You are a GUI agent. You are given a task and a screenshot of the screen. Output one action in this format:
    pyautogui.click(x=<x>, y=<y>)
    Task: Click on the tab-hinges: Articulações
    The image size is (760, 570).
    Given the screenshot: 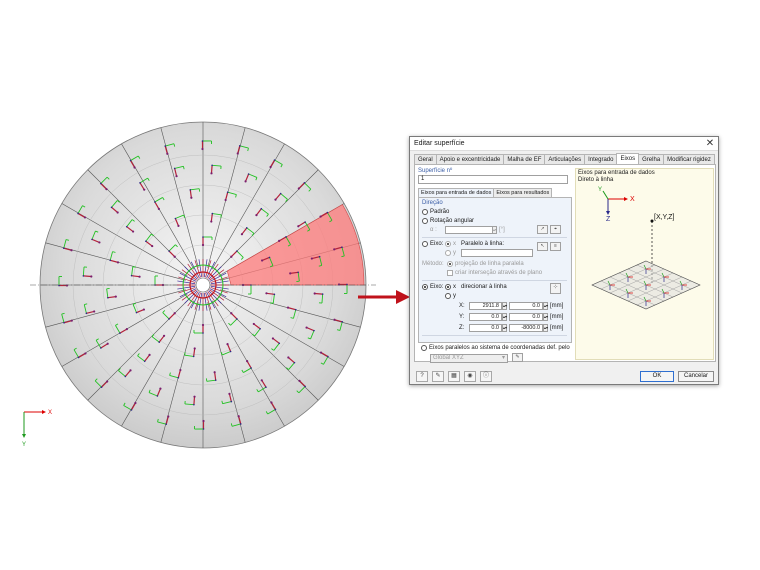 What is the action you would take?
    pyautogui.click(x=565, y=159)
    